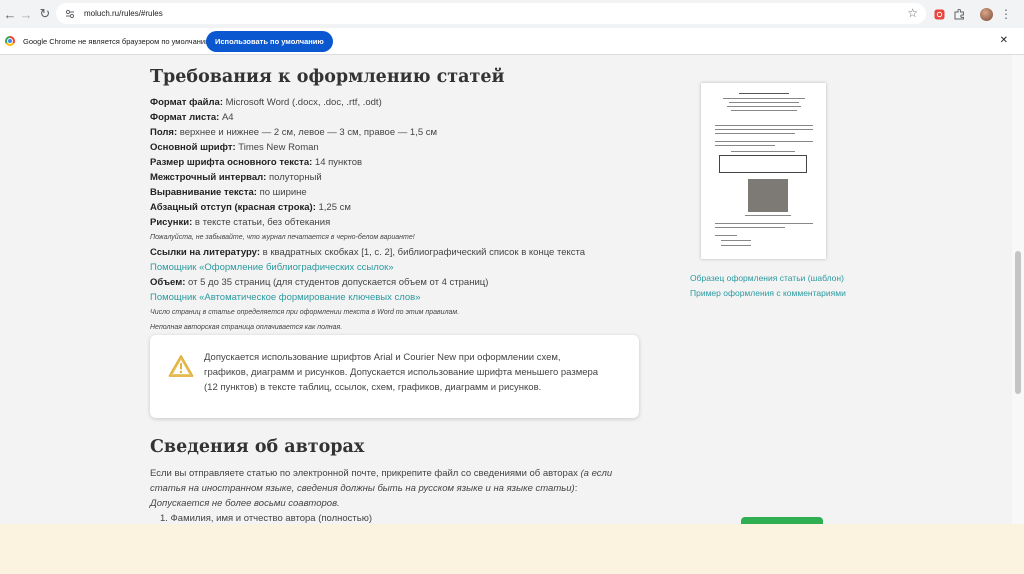 The height and width of the screenshot is (574, 1024). Describe the element at coordinates (277, 147) in the screenshot. I see `rule-value: Times New Roman` at that location.